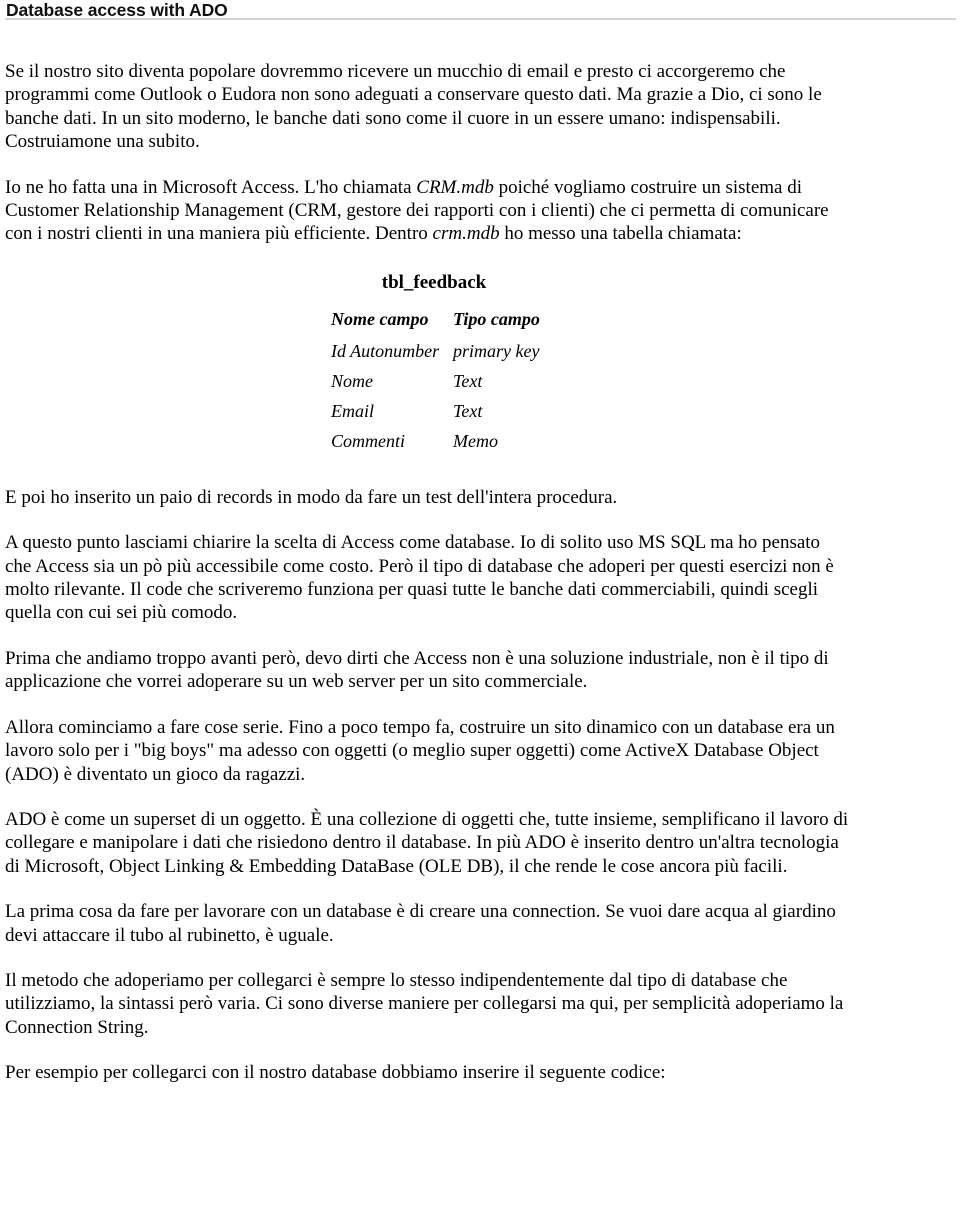  Describe the element at coordinates (385, 350) in the screenshot. I see `cell-field-name: Id Autonumber` at that location.